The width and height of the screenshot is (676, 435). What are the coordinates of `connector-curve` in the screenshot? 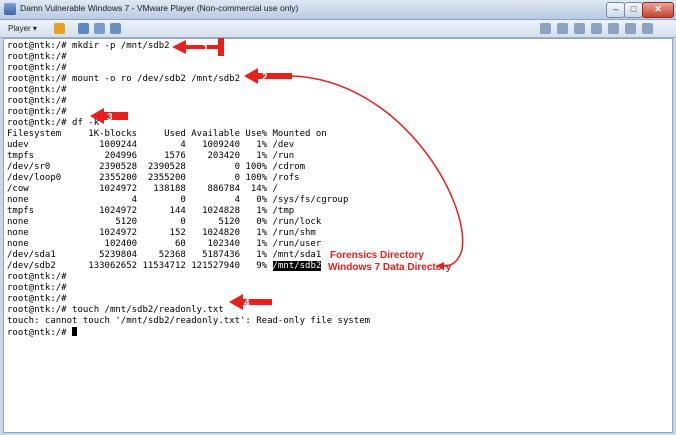 It's located at (377, 171).